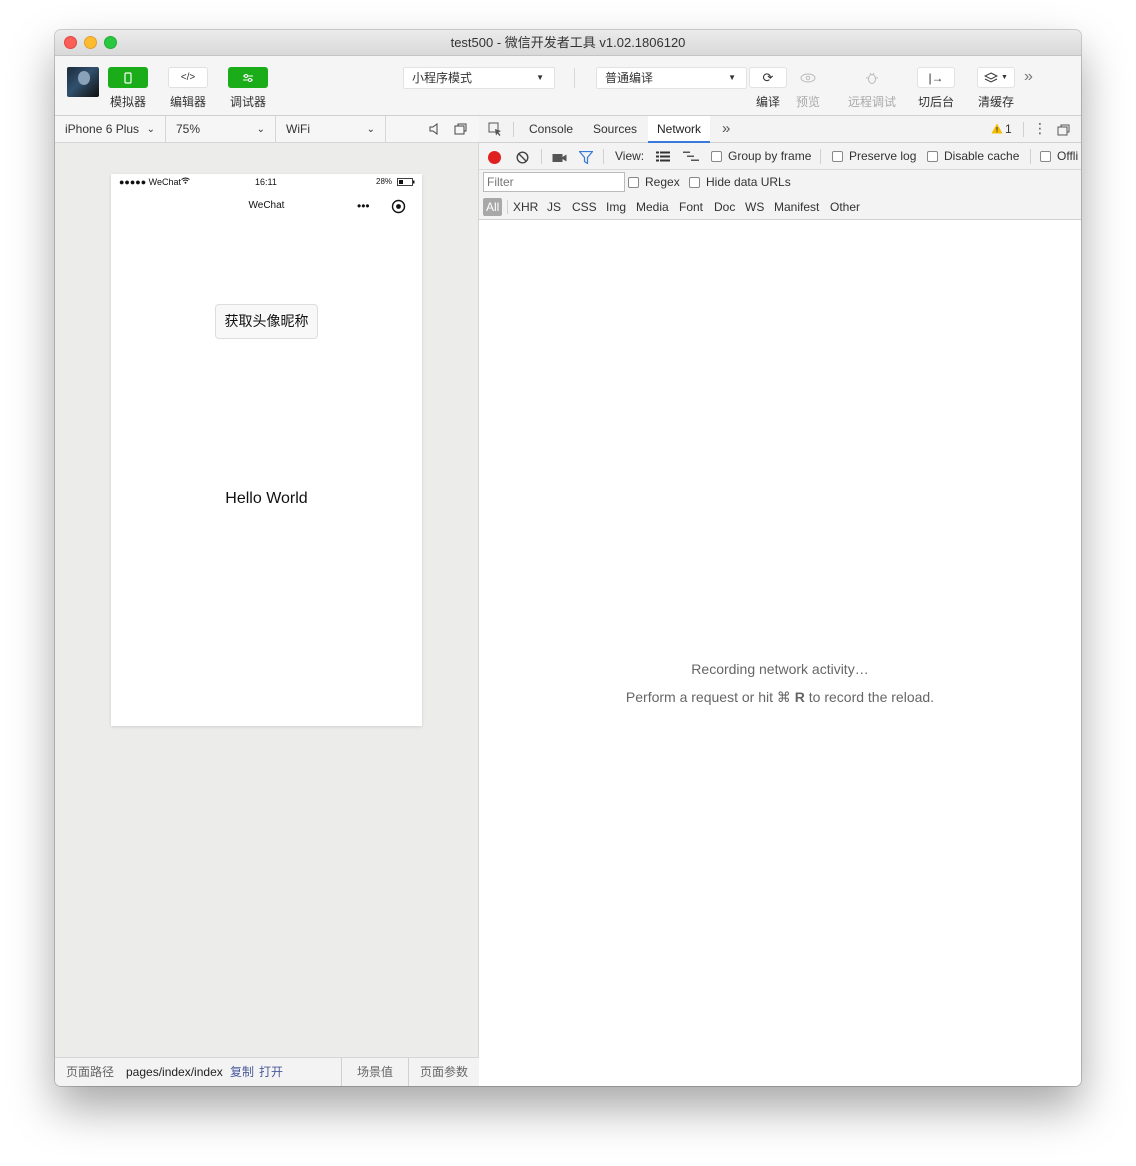 The height and width of the screenshot is (1166, 1136). What do you see at coordinates (266, 321) in the screenshot?
I see `get-userinfo-button: 获取头像昵称` at bounding box center [266, 321].